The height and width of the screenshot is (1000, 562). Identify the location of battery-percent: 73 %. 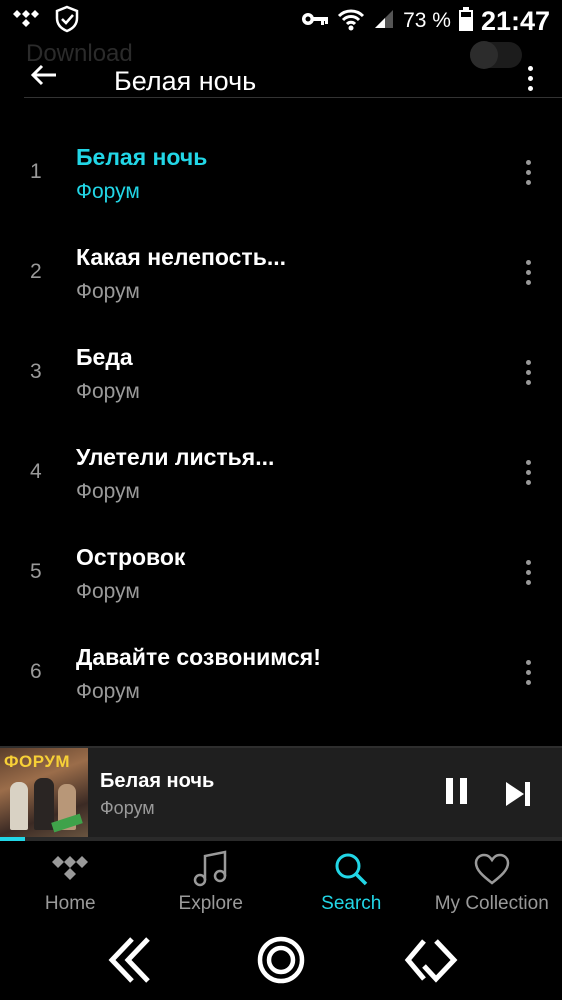
(427, 20).